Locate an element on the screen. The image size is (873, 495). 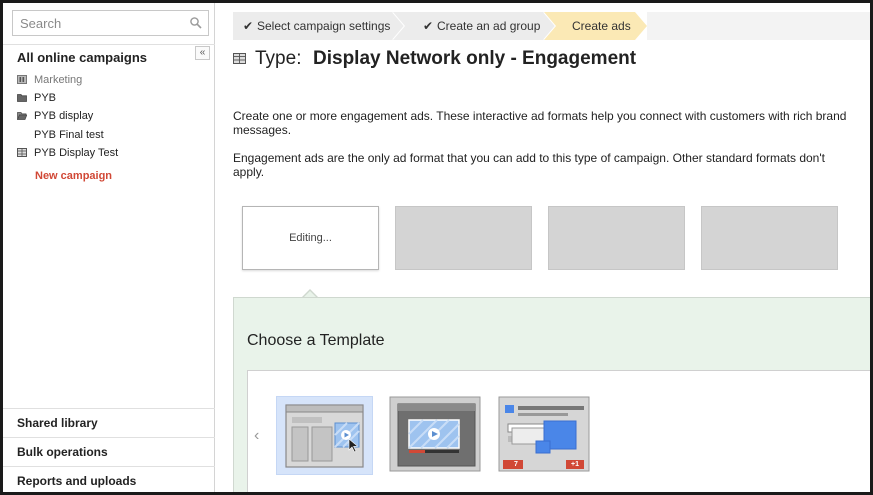
carousel-prev-arrow: ‹ is located at coordinates (256, 436).